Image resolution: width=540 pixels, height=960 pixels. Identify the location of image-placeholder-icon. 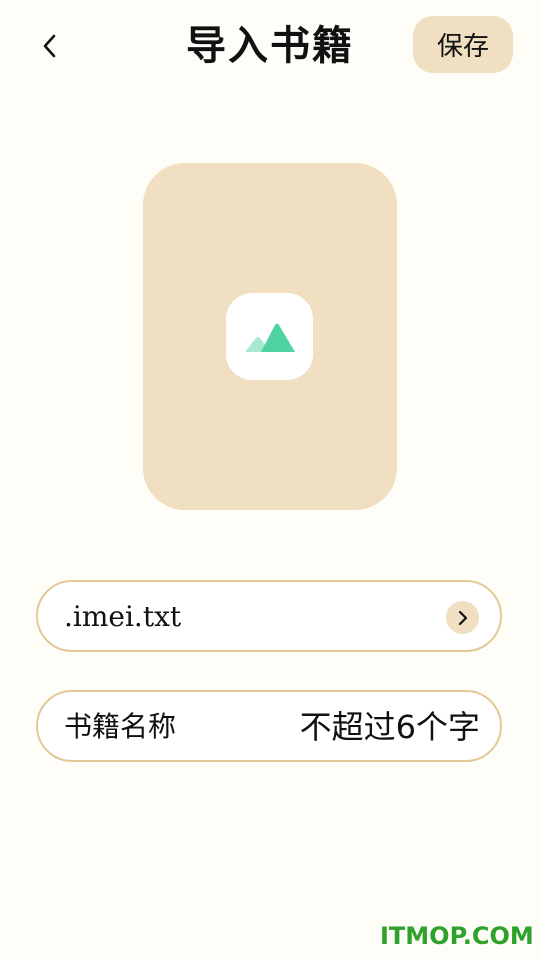
(269, 337).